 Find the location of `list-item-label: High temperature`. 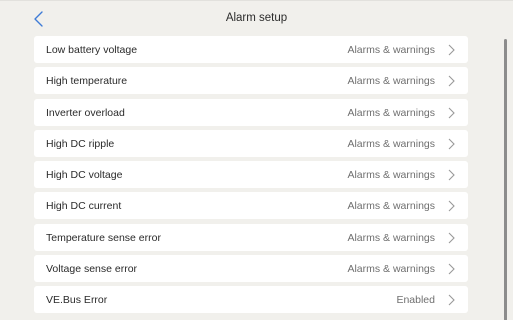

list-item-label: High temperature is located at coordinates (87, 81).